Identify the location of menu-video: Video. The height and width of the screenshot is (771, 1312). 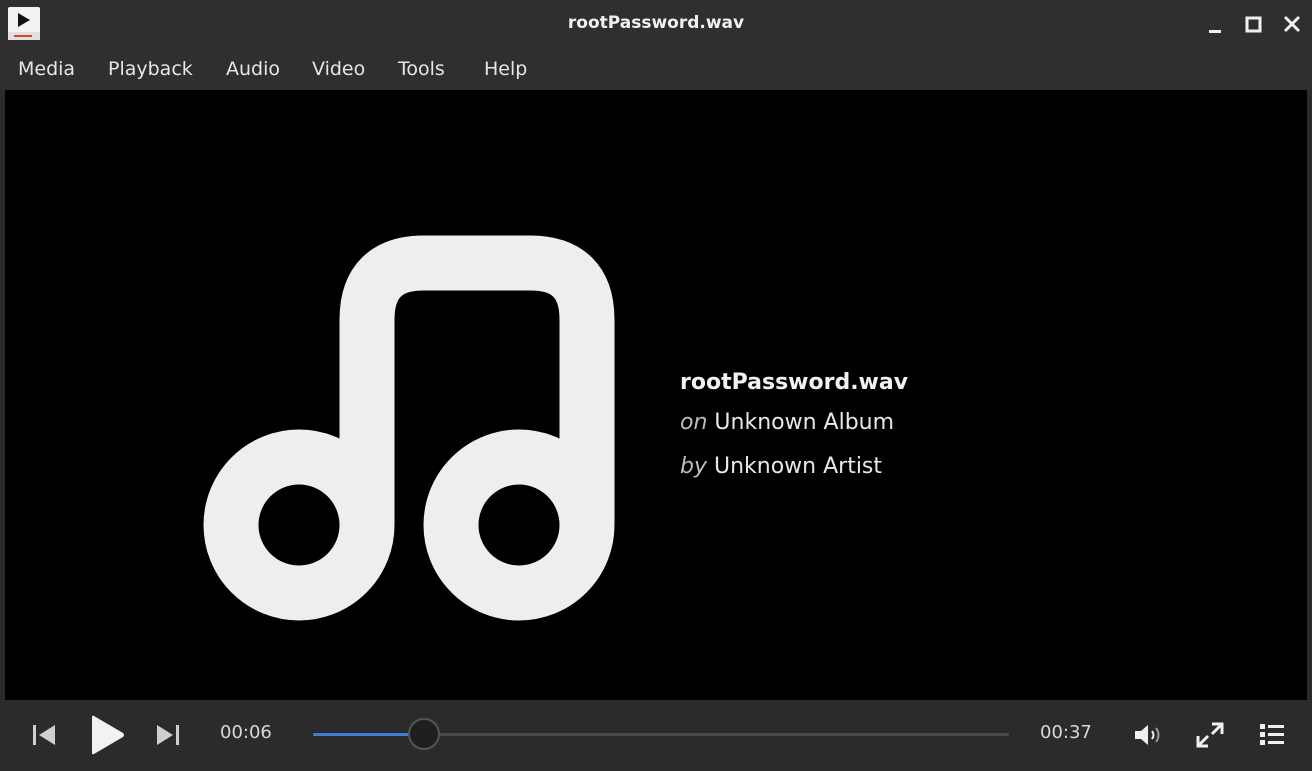
(338, 69).